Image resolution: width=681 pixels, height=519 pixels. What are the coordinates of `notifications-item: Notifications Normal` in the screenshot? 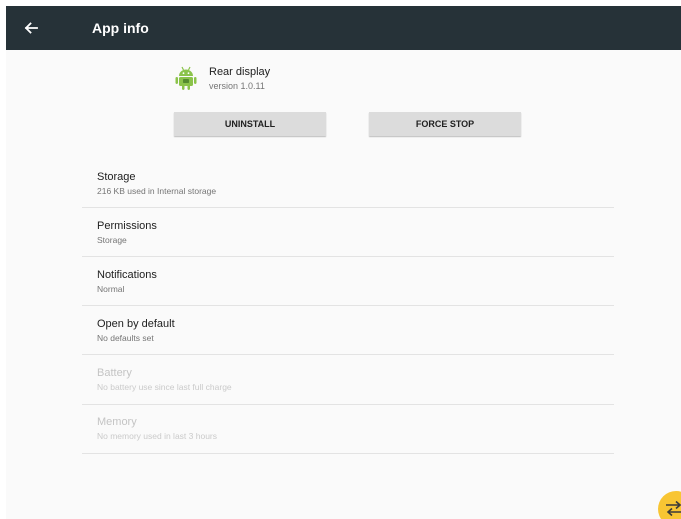 It's located at (348, 286).